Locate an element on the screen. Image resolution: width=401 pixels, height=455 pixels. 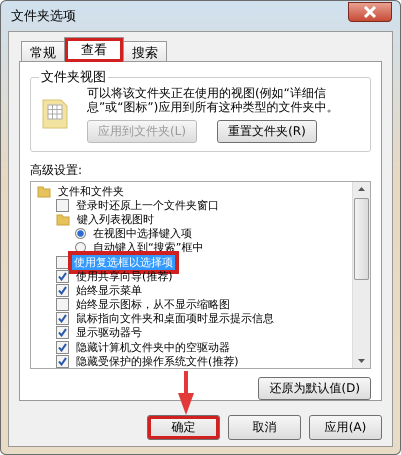
close-icon is located at coordinates (370, 12).